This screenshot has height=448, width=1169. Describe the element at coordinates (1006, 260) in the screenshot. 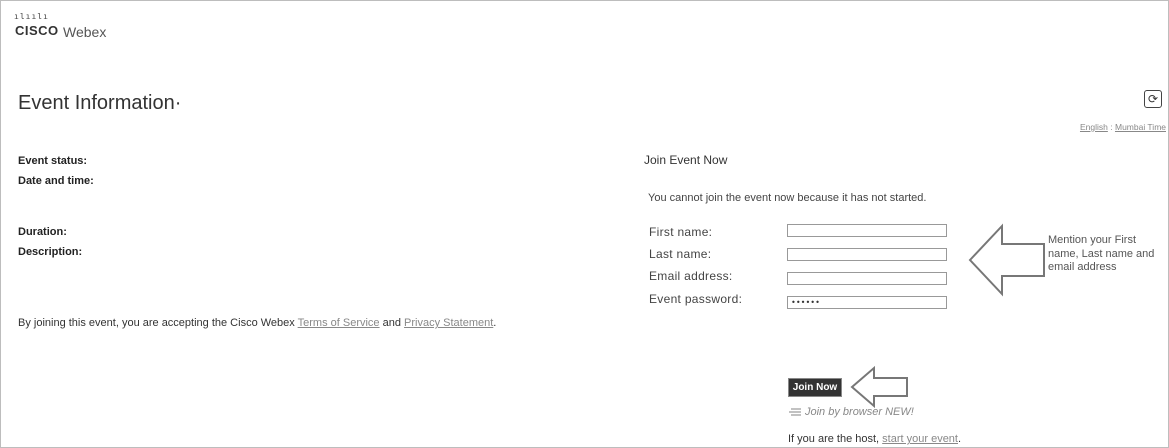

I see `annotation-arrow-large-icon` at that location.